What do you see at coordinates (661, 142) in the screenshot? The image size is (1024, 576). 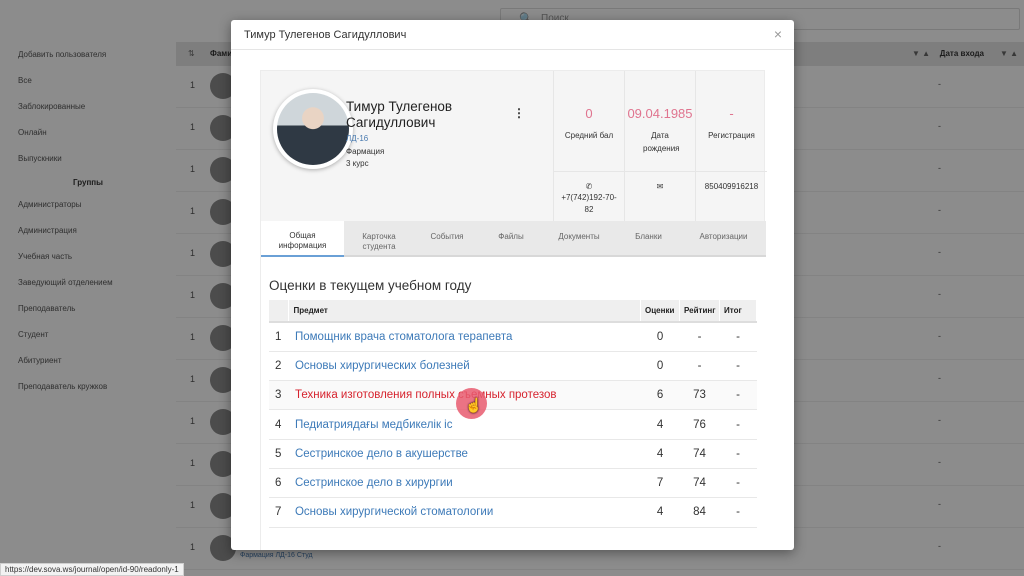 I see `stat-label: Дата рождения` at bounding box center [661, 142].